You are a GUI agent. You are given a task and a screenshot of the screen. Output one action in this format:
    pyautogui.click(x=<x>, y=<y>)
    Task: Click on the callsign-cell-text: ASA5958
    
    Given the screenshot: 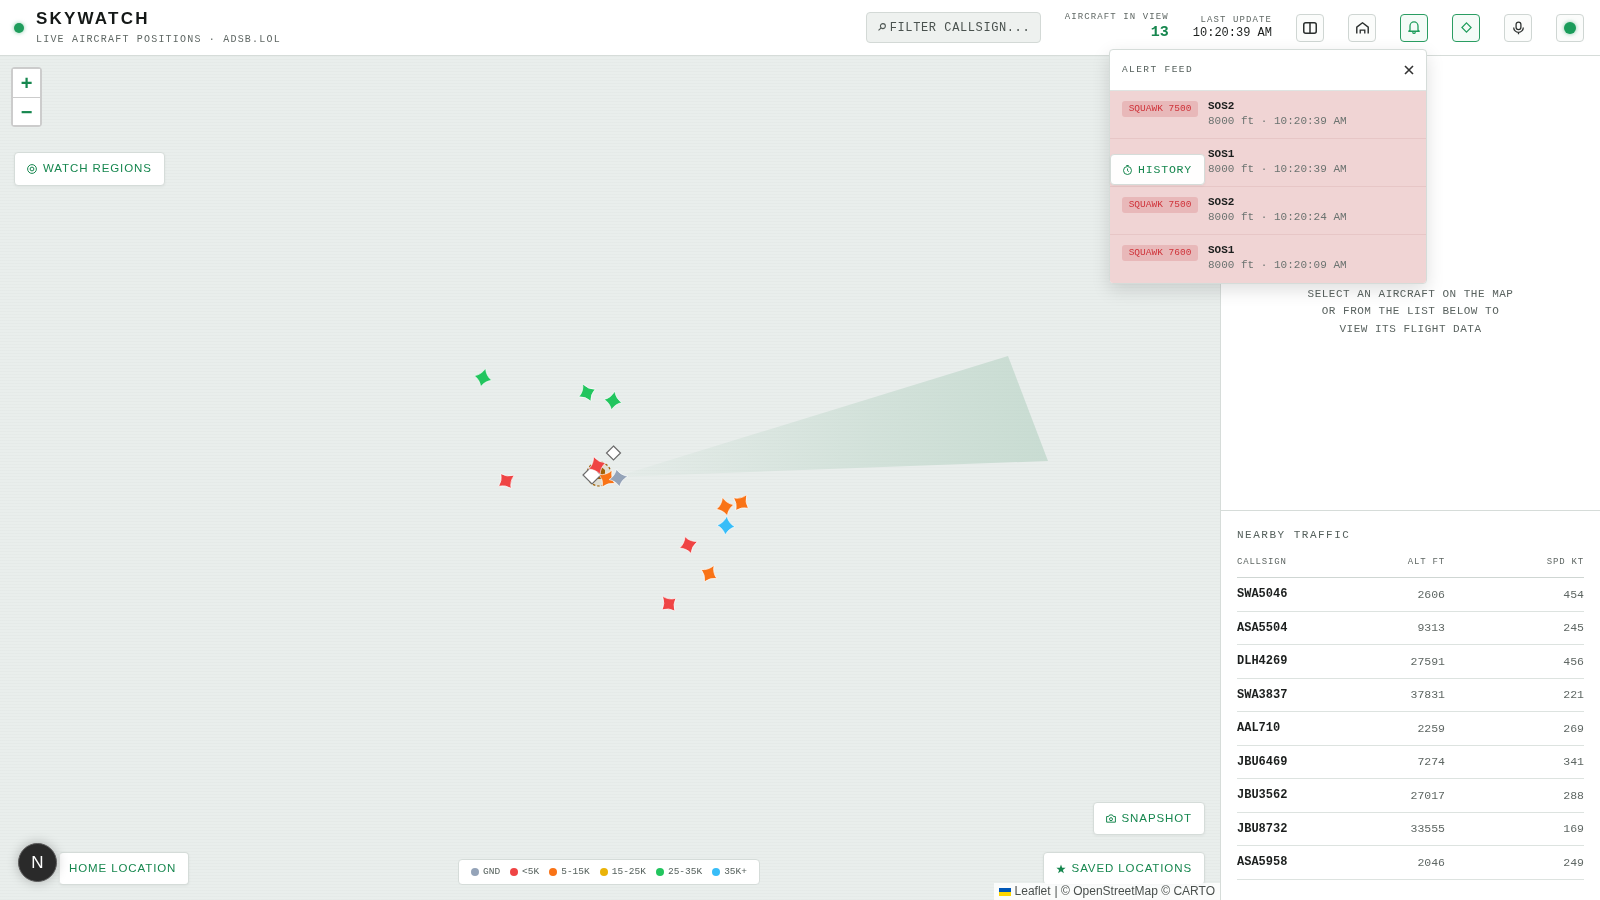 What is the action you would take?
    pyautogui.click(x=1263, y=863)
    